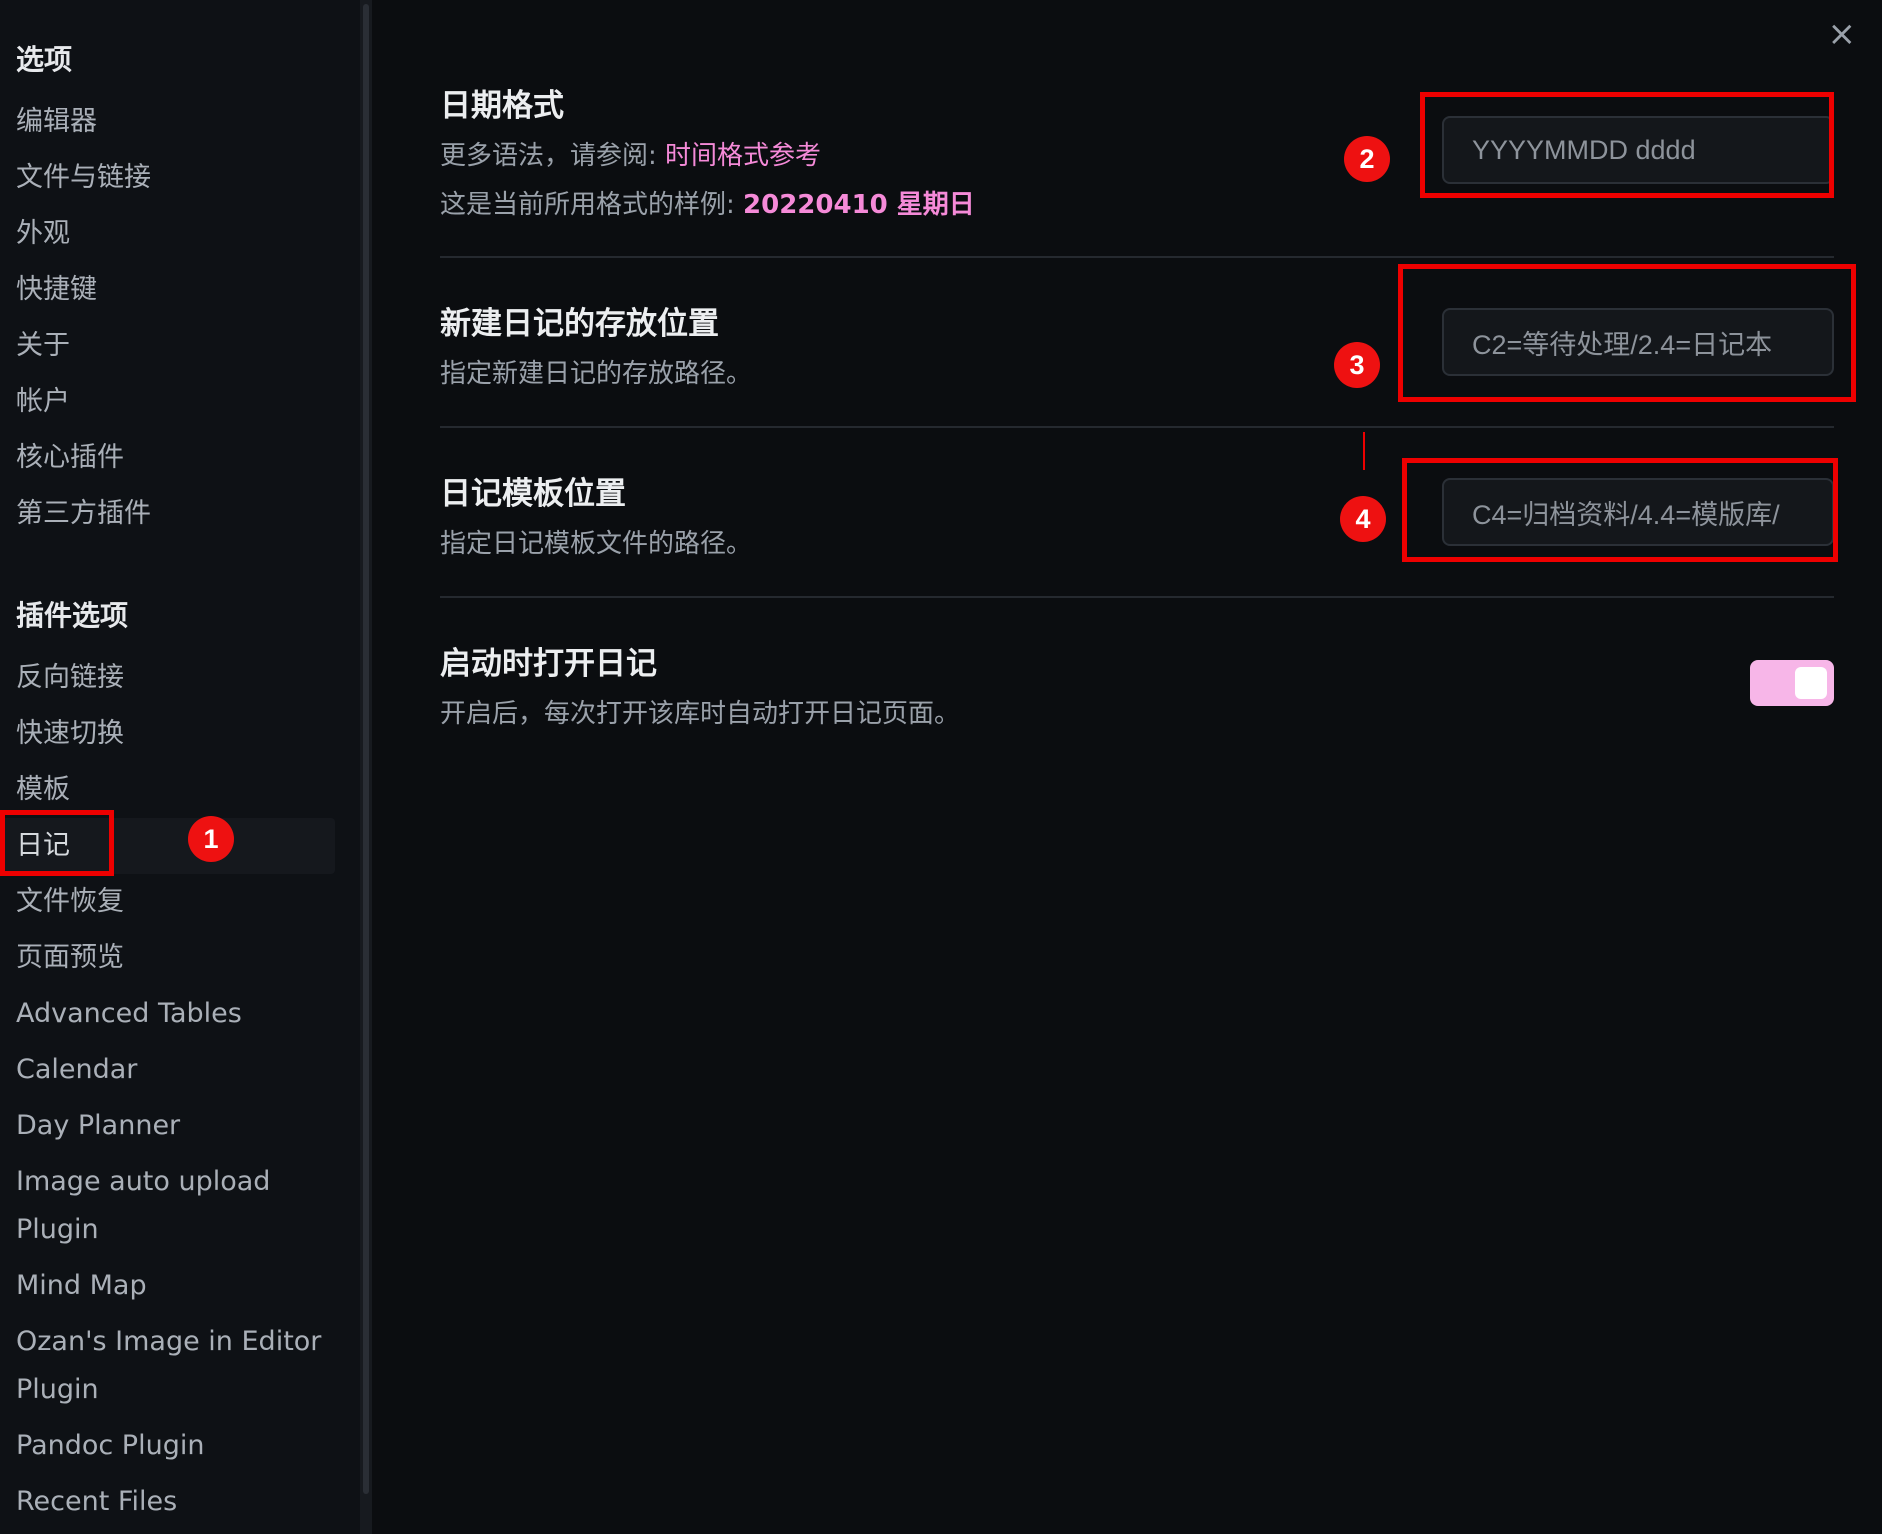  Describe the element at coordinates (98, 1126) in the screenshot. I see `sidebar-item-day-planner: Day Planner` at that location.